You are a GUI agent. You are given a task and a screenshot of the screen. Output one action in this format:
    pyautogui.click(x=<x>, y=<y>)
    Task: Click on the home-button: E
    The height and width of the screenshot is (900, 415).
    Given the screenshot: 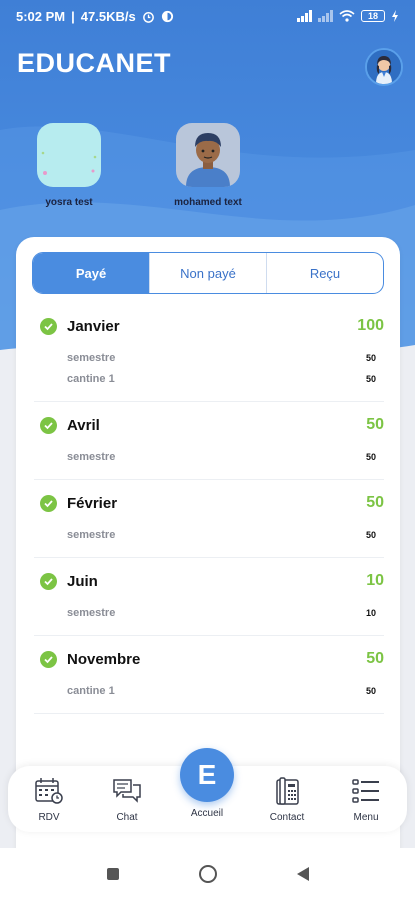 What is the action you would take?
    pyautogui.click(x=207, y=775)
    